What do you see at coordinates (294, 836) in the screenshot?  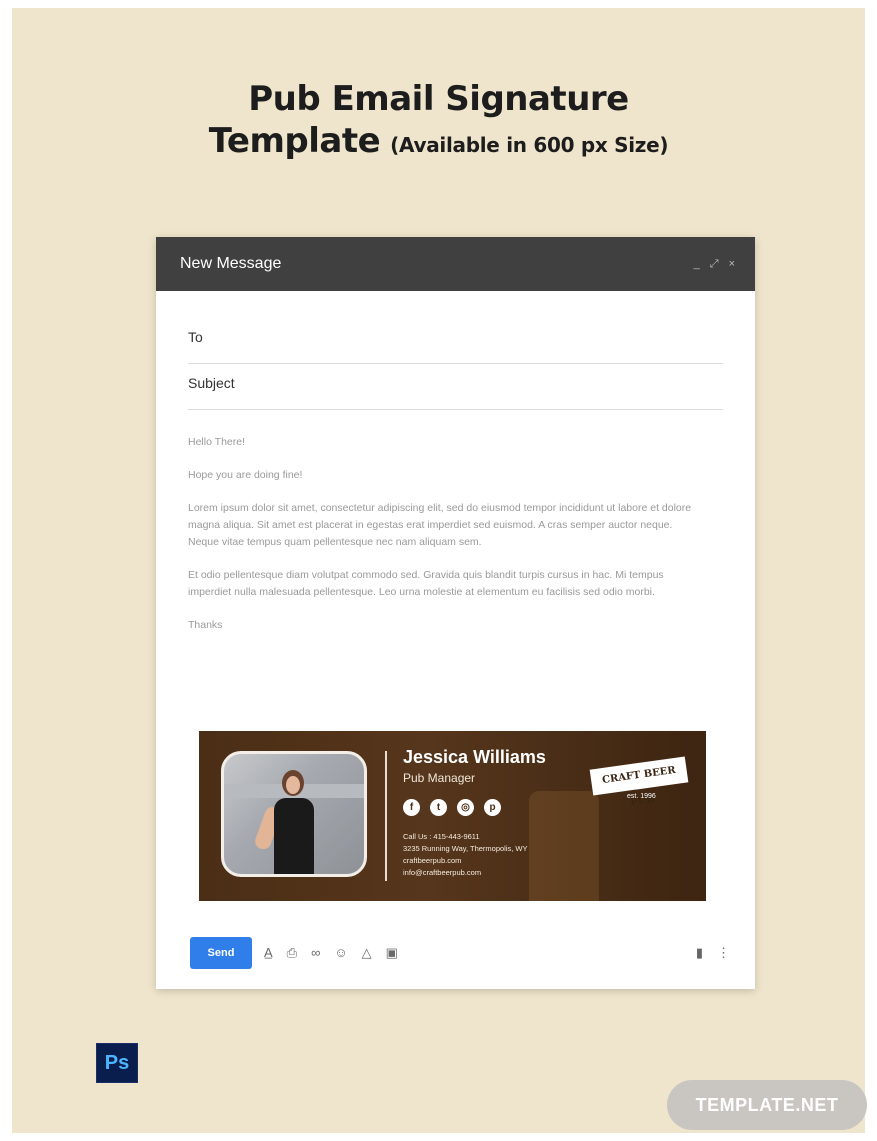 I see `photo-body` at bounding box center [294, 836].